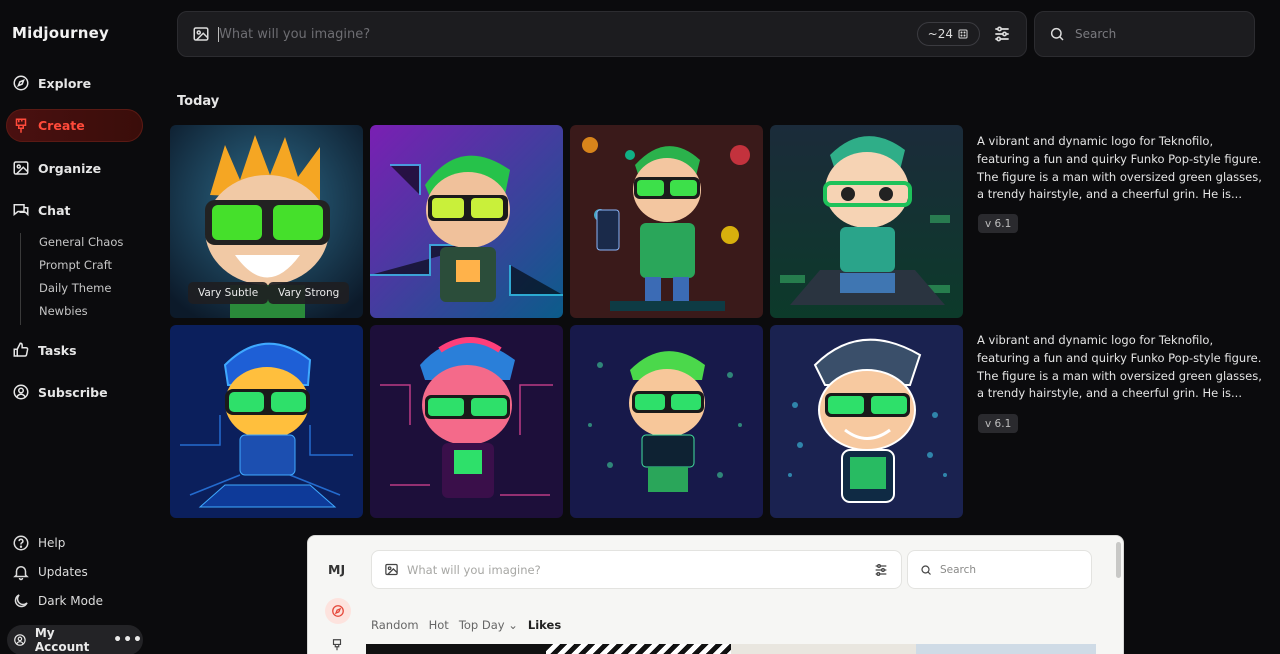  What do you see at coordinates (999, 569) in the screenshot?
I see `preview-search-bar: Search` at bounding box center [999, 569].